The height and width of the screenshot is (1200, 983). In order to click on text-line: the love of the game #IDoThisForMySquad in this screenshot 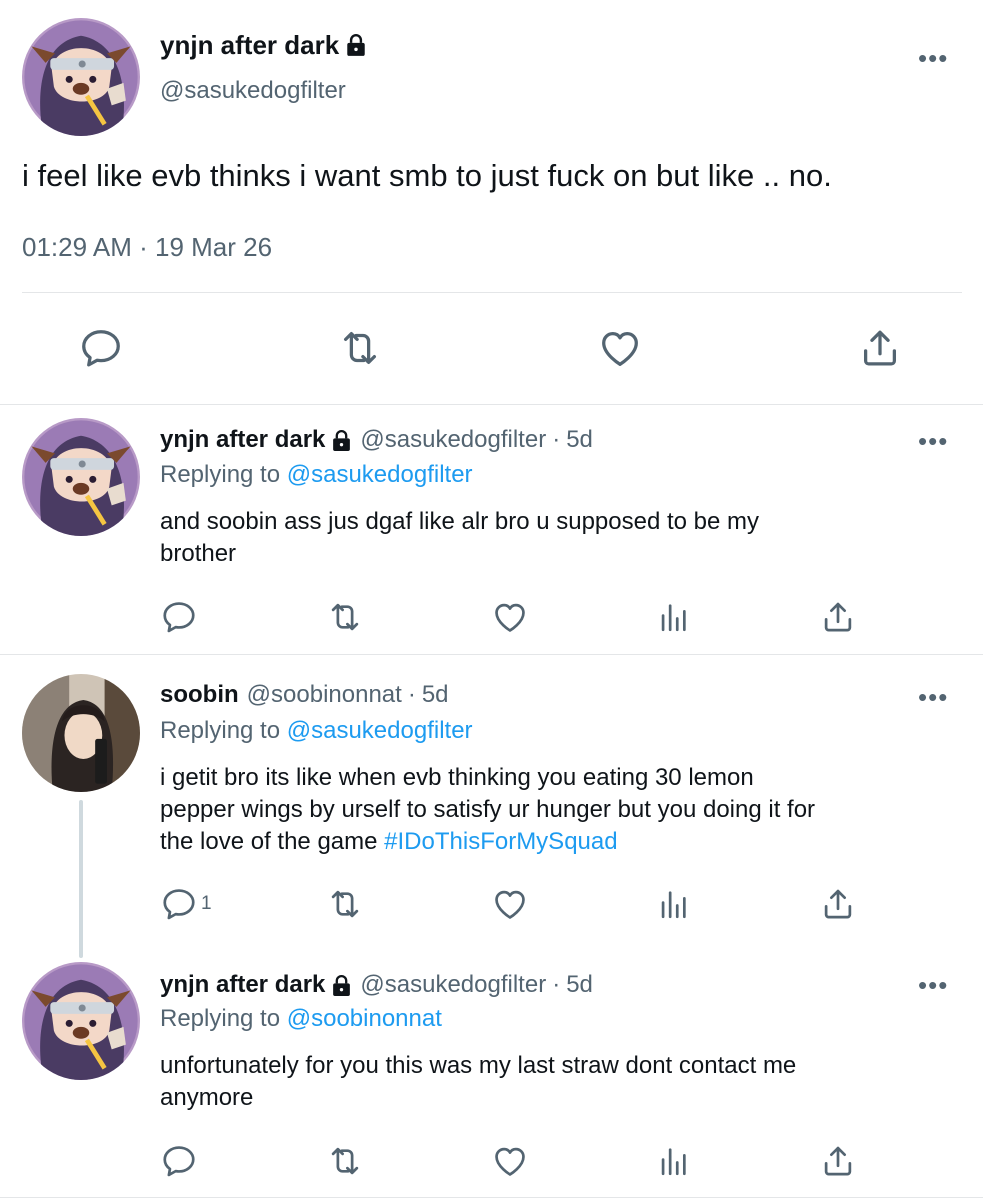, I will do `click(487, 842)`.